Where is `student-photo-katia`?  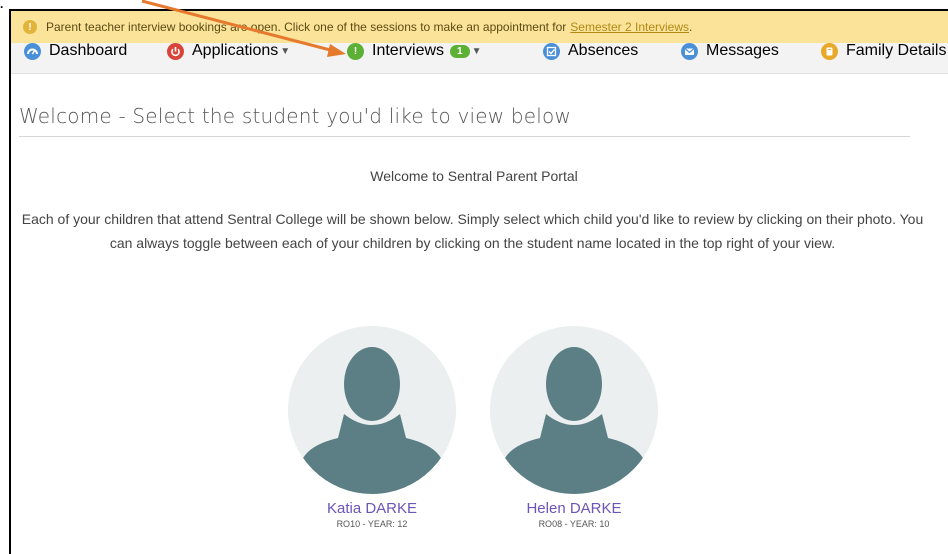 student-photo-katia is located at coordinates (372, 410).